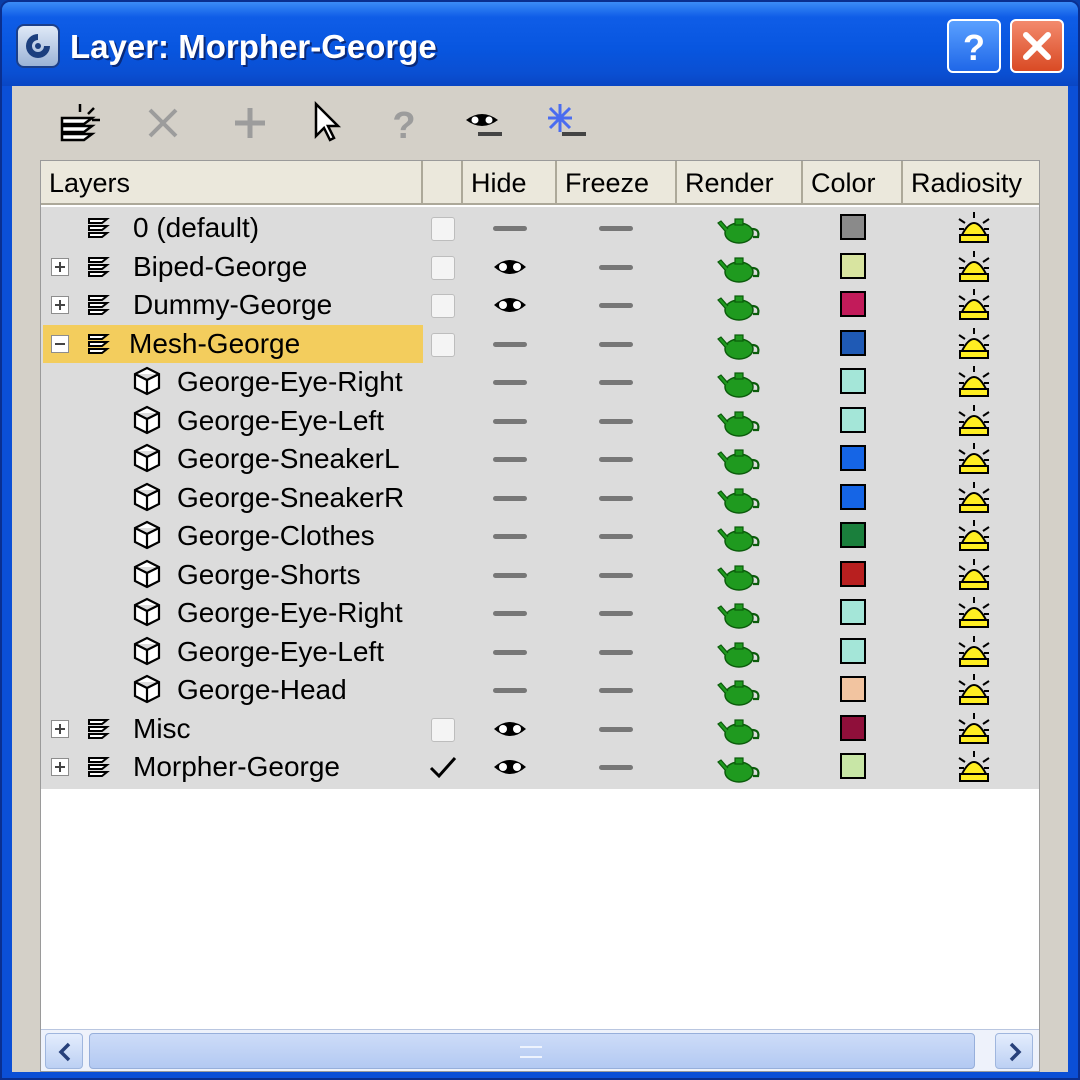 The height and width of the screenshot is (1080, 1080). What do you see at coordinates (540, 613) in the screenshot?
I see `object-row: George-Eye-Right` at bounding box center [540, 613].